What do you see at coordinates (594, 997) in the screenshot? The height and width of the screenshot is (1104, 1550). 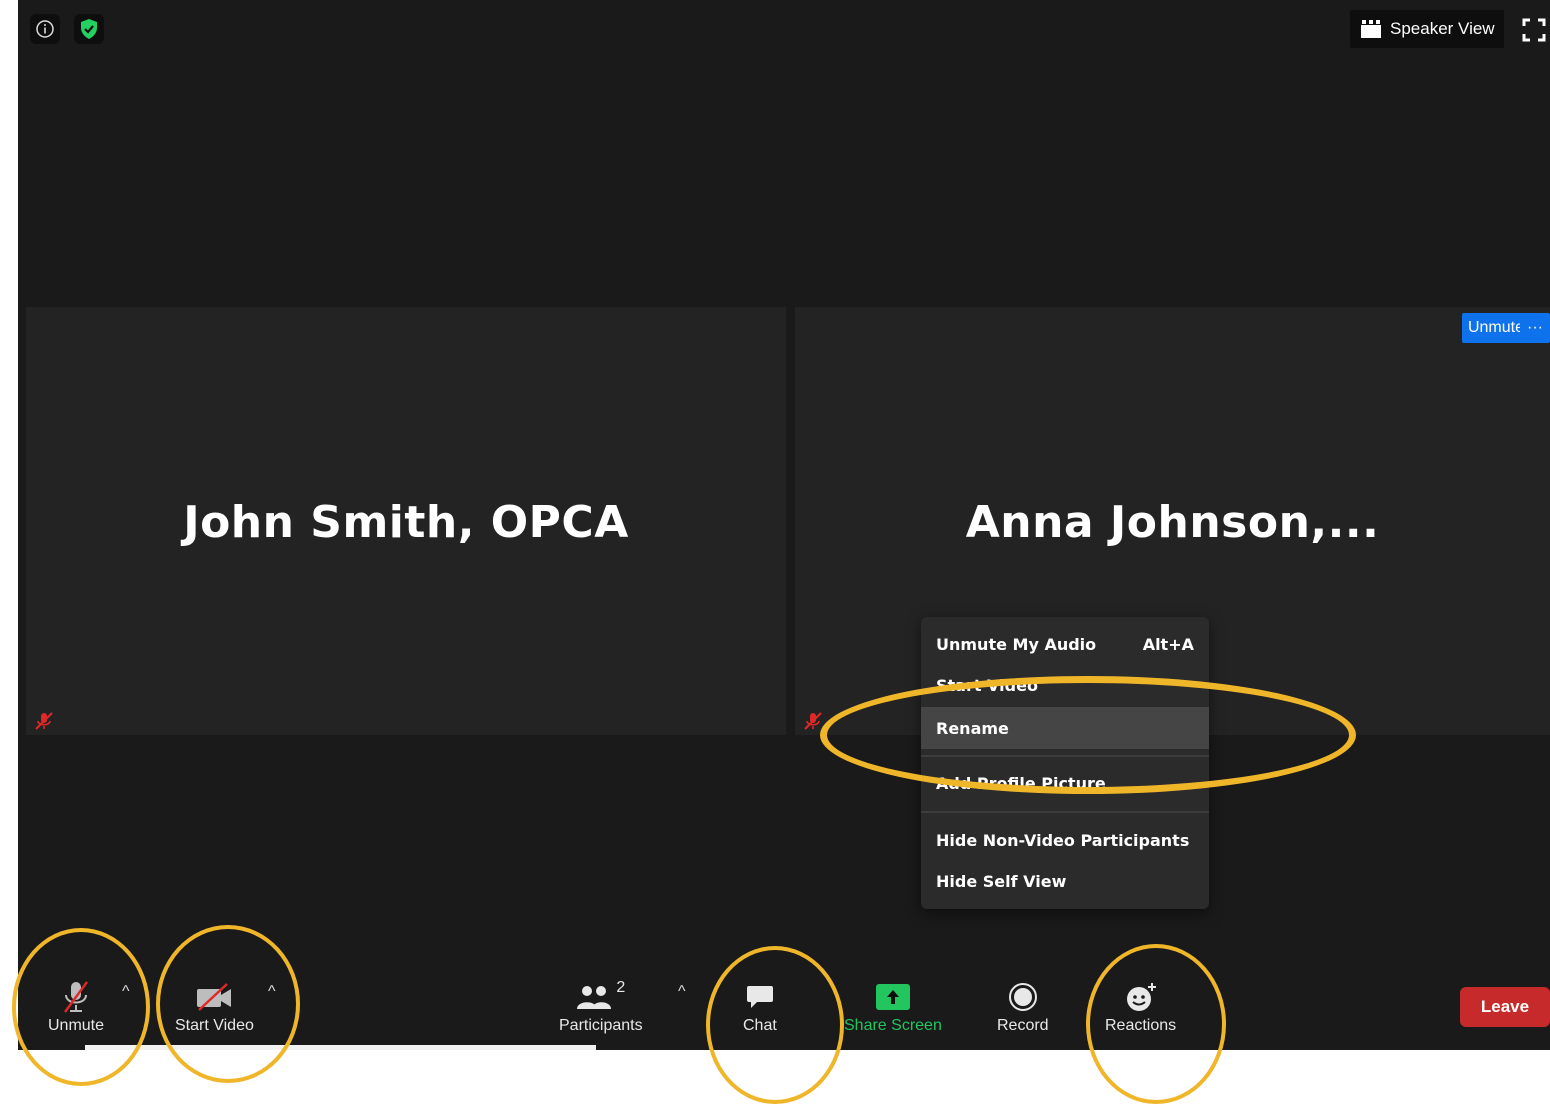 I see `participants-icon` at bounding box center [594, 997].